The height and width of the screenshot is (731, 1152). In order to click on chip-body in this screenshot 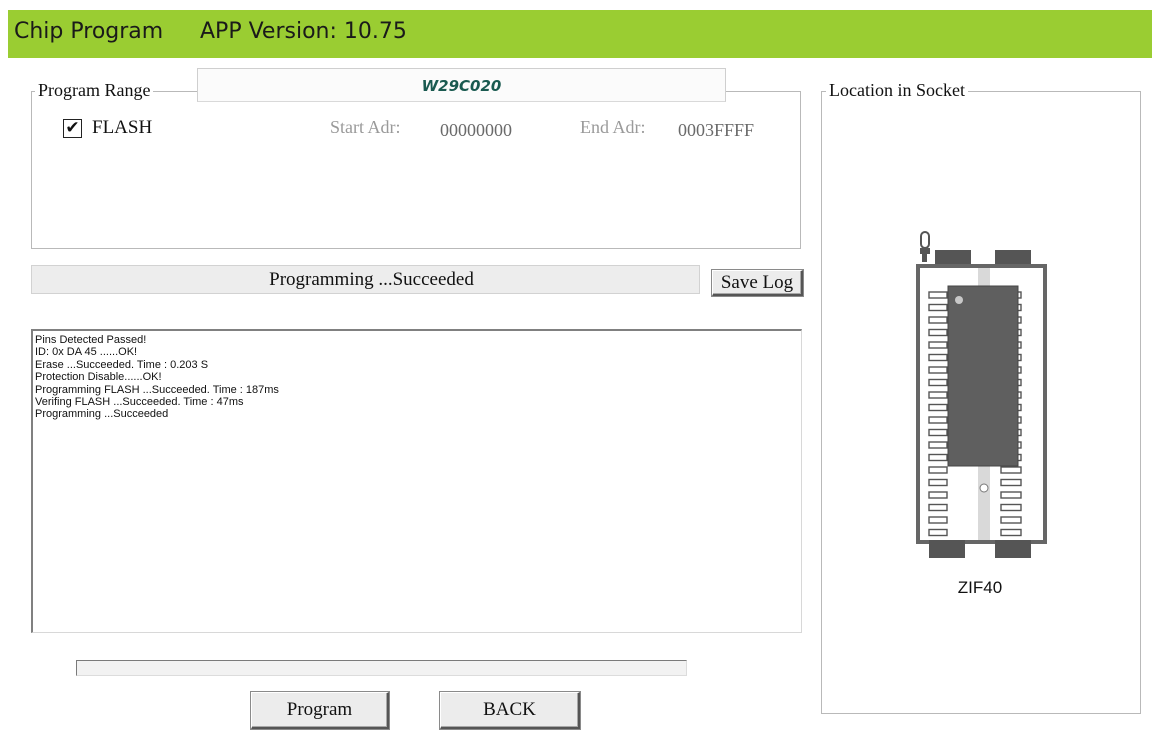, I will do `click(983, 376)`.